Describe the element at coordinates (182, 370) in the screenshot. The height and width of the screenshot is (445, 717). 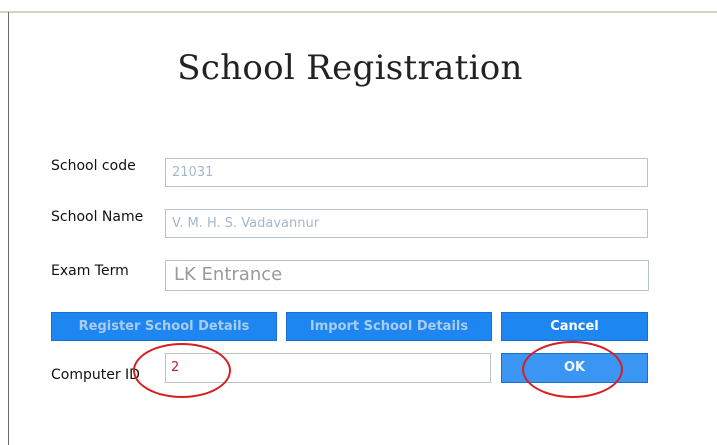
I see `annotation-circle-computer-id` at that location.